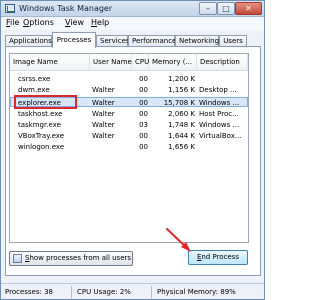  I want to click on menu-help: Help, so click(100, 22).